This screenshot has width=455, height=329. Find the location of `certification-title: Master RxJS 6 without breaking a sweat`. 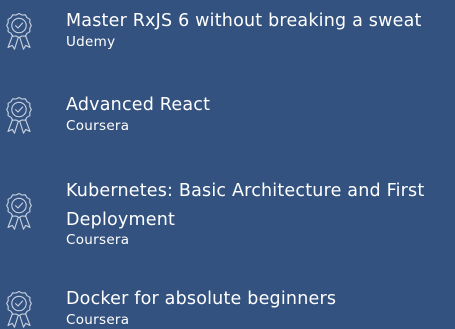

certification-title: Master RxJS 6 without breaking a sweat is located at coordinates (244, 21).